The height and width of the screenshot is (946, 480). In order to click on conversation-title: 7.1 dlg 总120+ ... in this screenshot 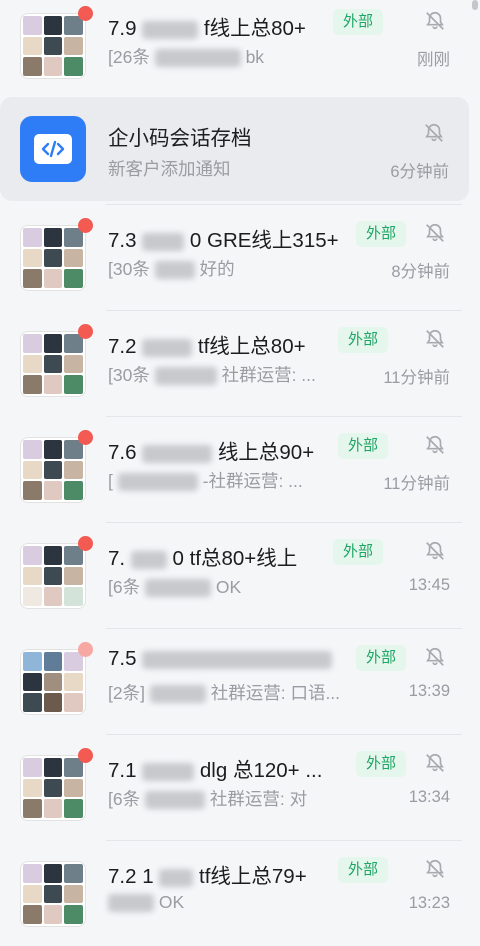, I will do `click(215, 770)`.